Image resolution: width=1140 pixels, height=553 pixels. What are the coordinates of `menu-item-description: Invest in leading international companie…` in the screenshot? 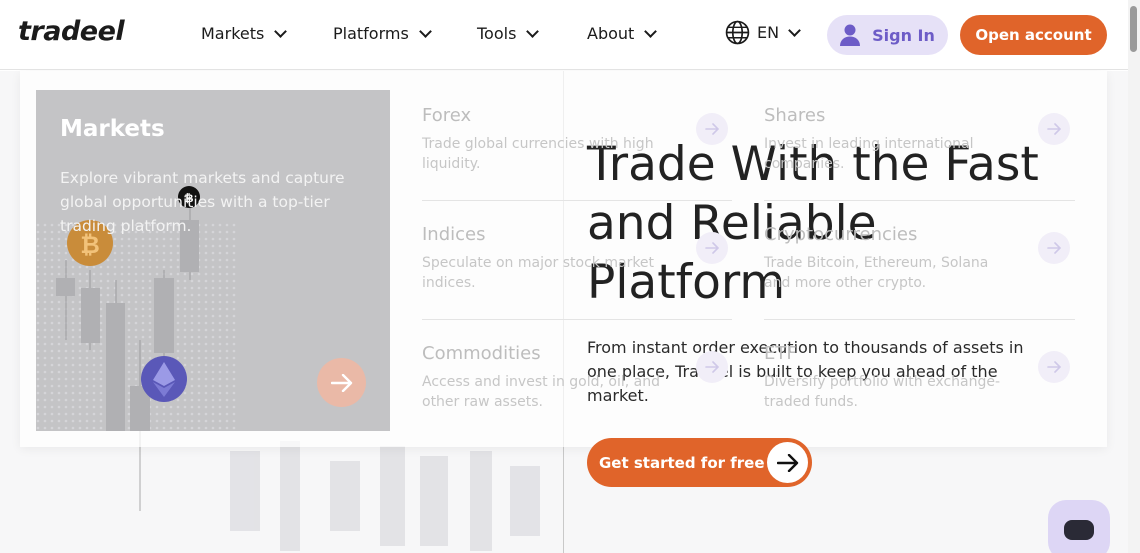 It's located at (869, 154).